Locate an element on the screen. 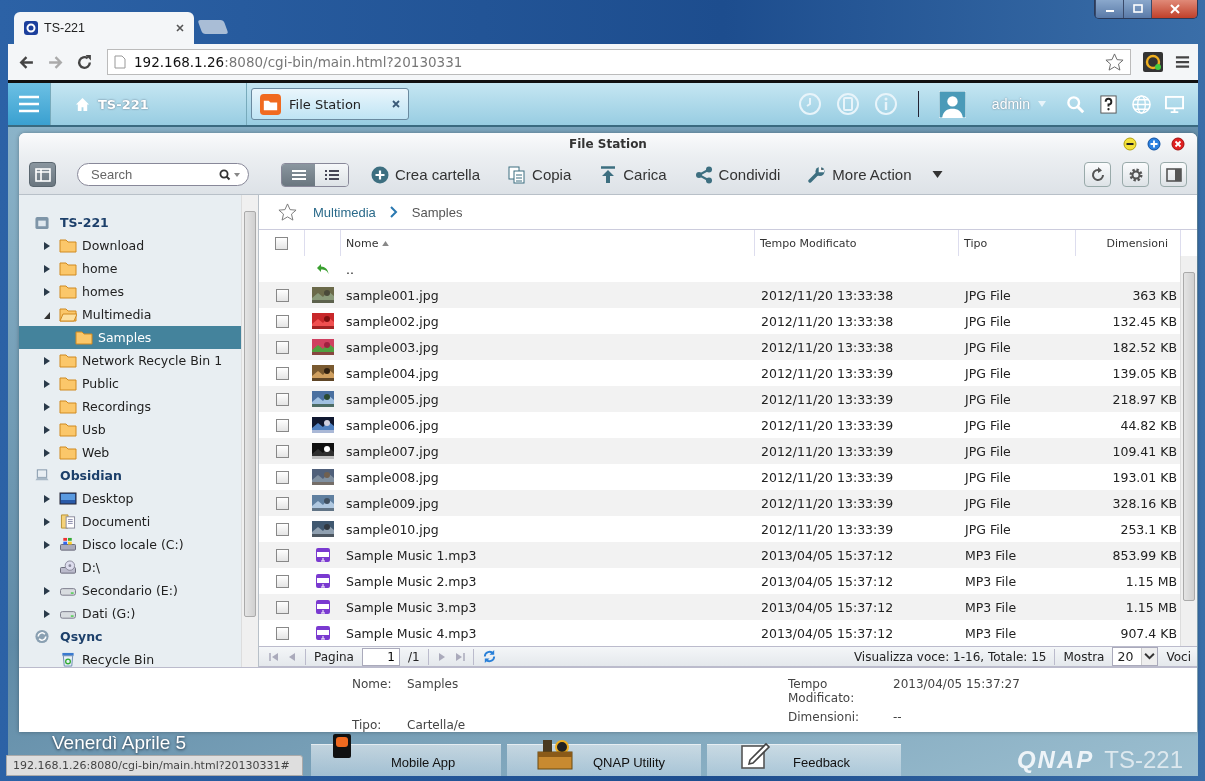 The image size is (1205, 781). address-field: 192.168.1.26:8080/cgi-bin/main.html?20130331 is located at coordinates (619, 62).